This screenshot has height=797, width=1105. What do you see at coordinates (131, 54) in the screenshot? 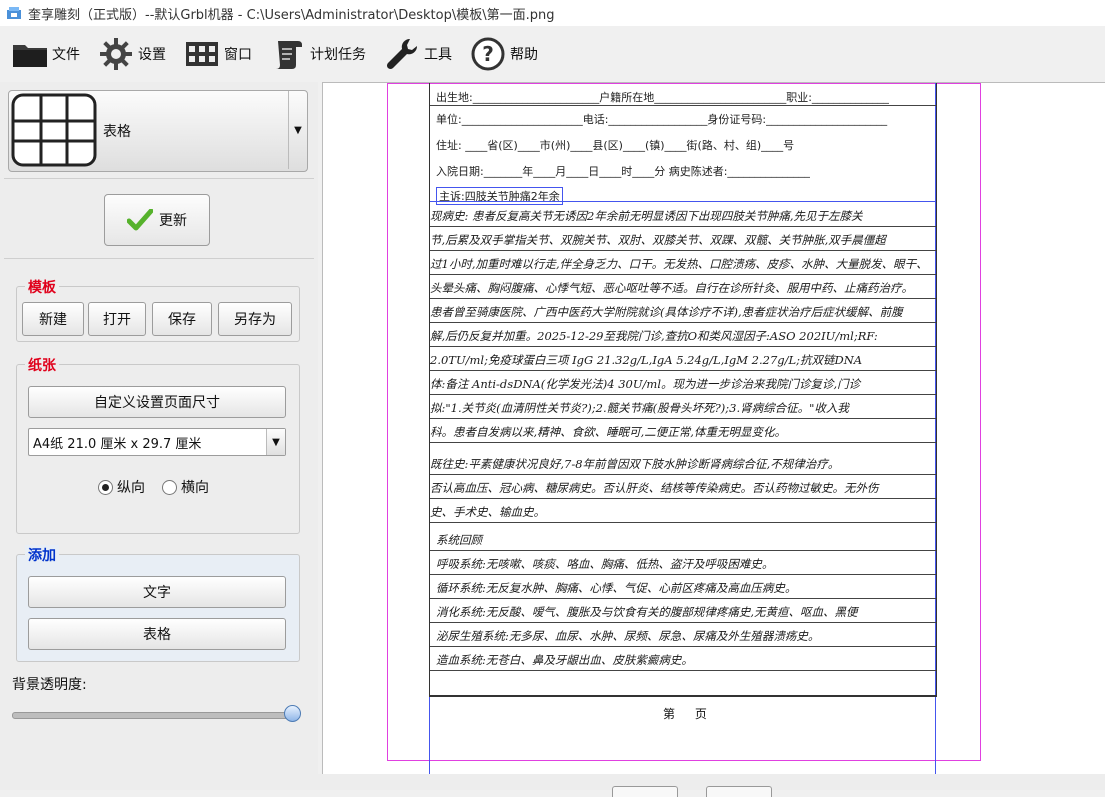
I see `menu-settings: 设置` at bounding box center [131, 54].